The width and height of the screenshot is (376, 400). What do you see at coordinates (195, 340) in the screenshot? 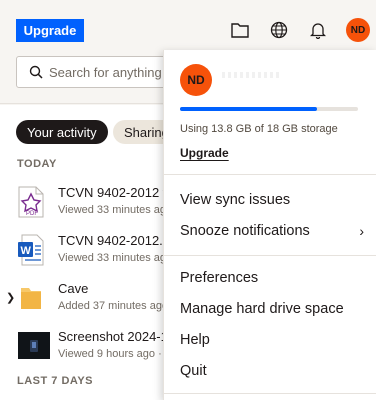
I see `menu-item-label: Help` at bounding box center [195, 340].